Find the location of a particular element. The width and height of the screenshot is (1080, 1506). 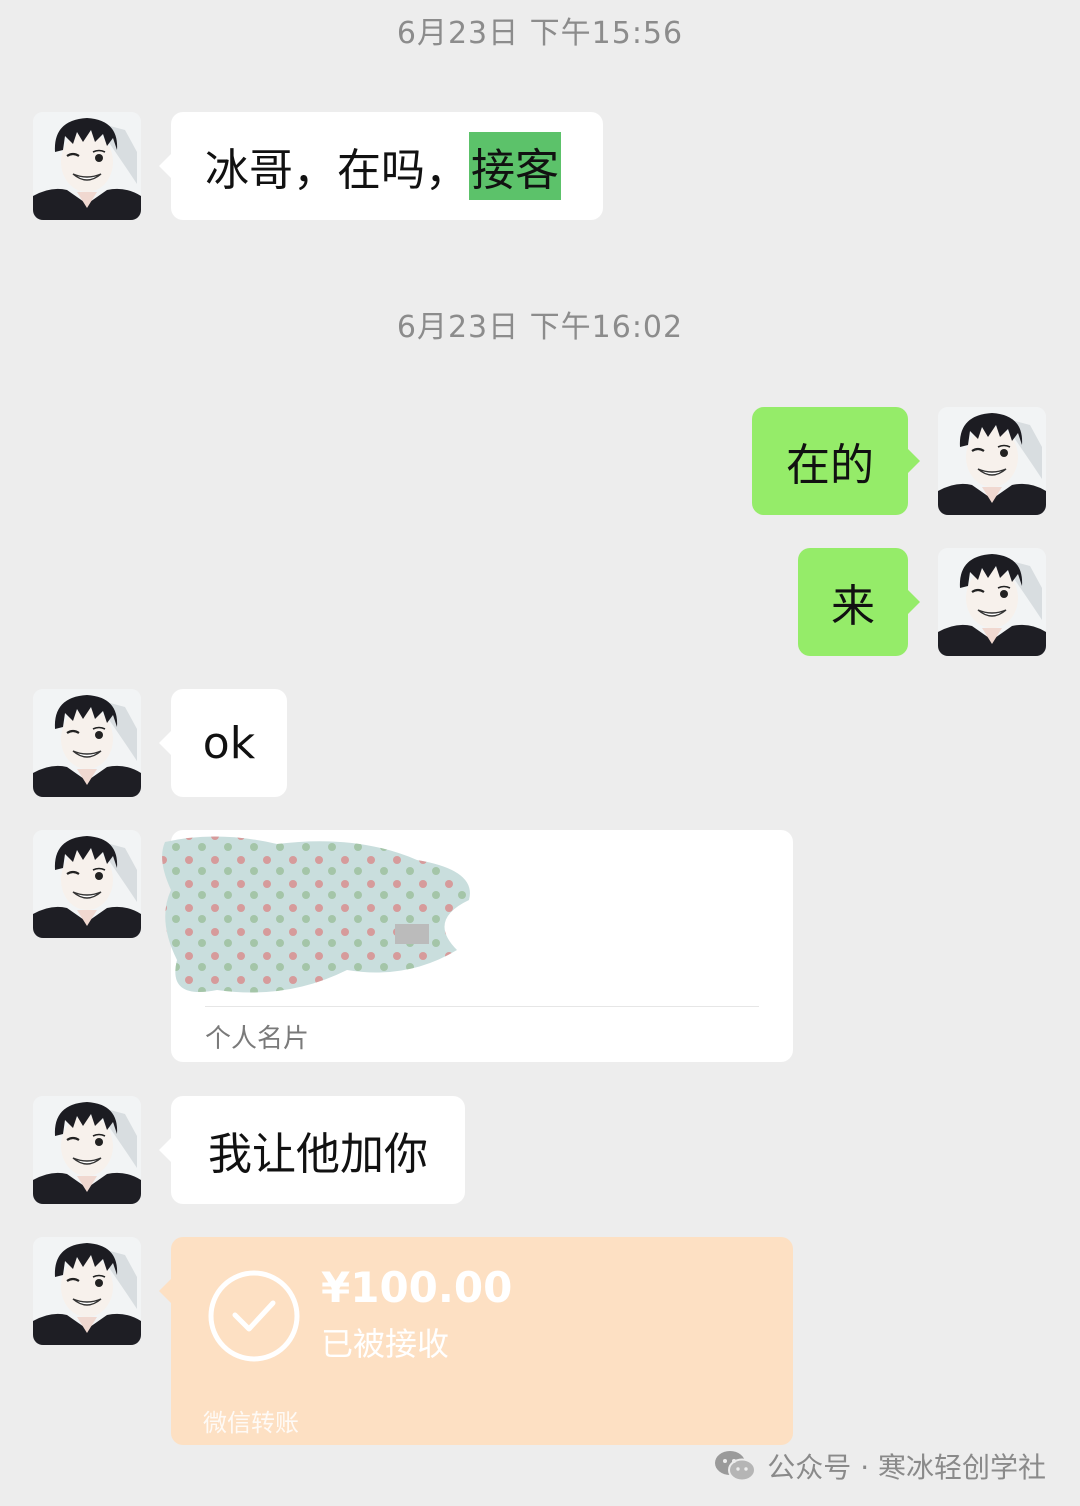

contact-card: 个人名片 is located at coordinates (477, 946).